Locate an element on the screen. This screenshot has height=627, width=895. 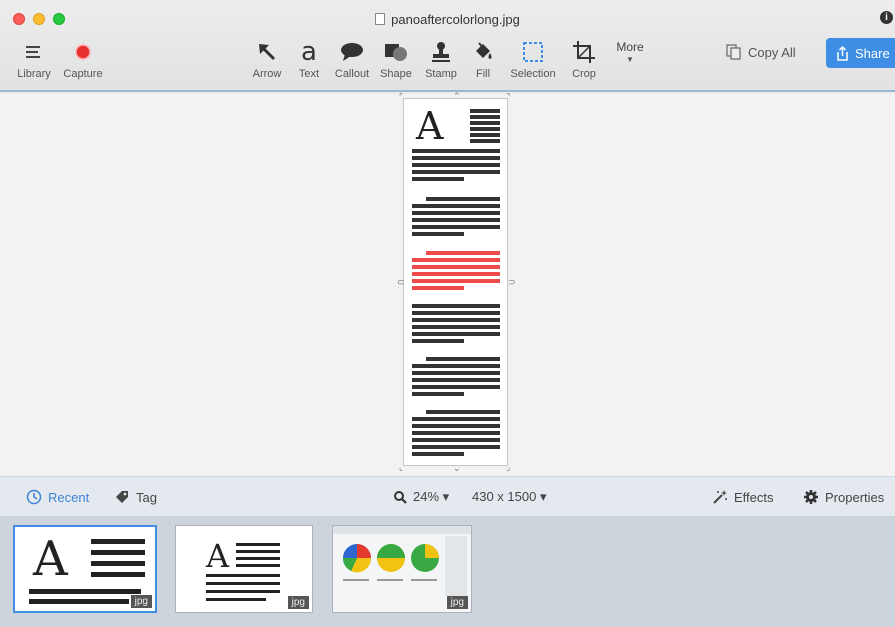
resize-handle-top: ⌃ is located at coordinates (457, 96).